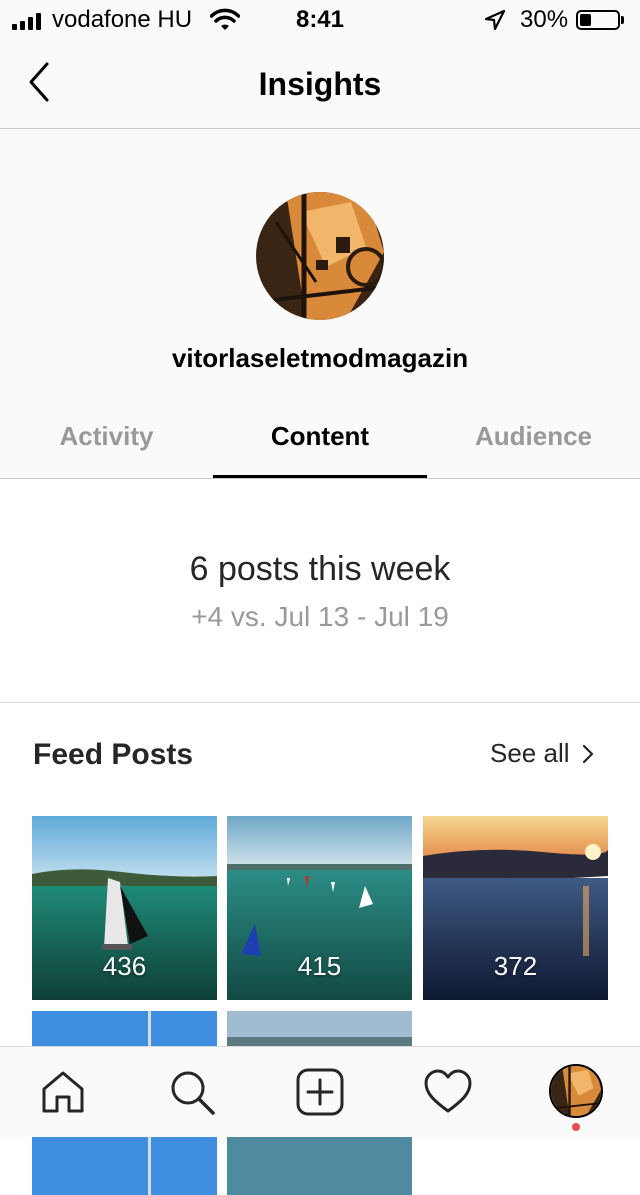 The image size is (640, 1195). I want to click on section-divider, so click(320, 702).